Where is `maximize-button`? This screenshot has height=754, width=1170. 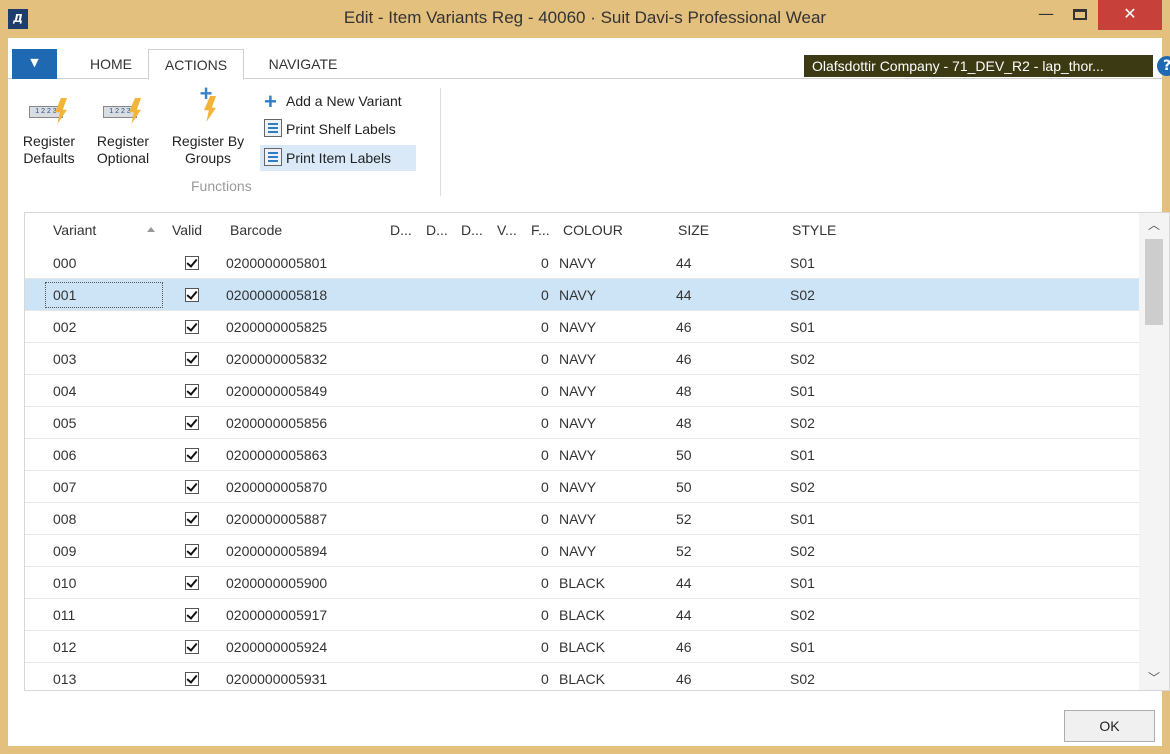
maximize-button is located at coordinates (1080, 15).